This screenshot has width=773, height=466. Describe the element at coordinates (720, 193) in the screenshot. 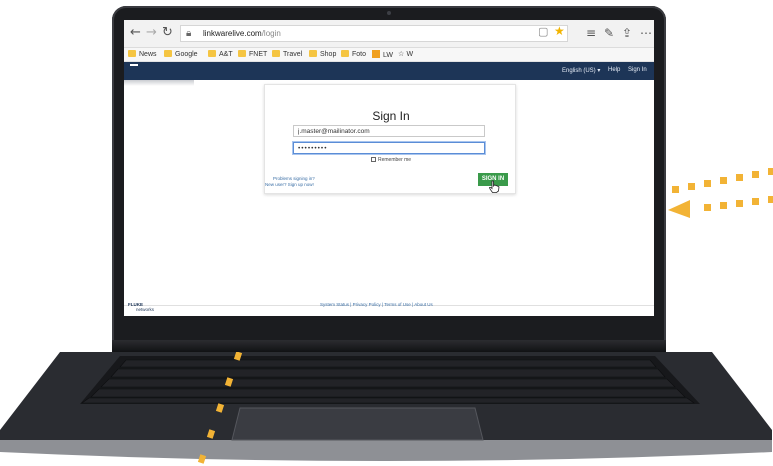

I see `pointer-arrow-left` at that location.